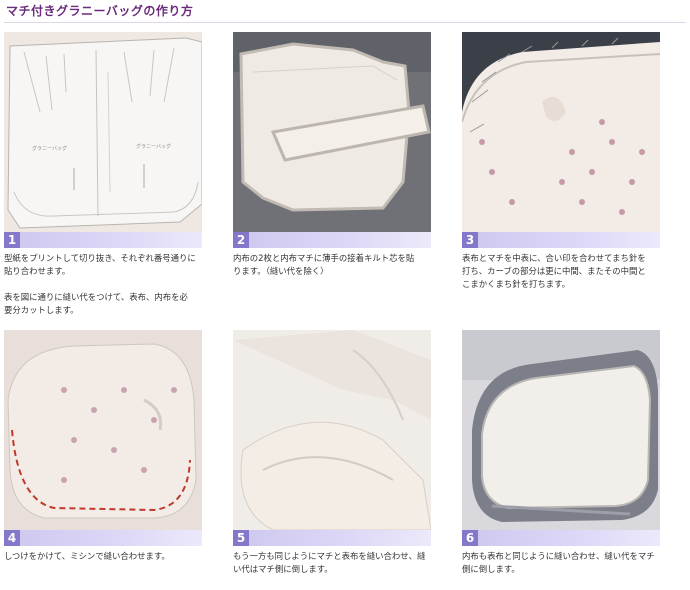  What do you see at coordinates (324, 264) in the screenshot?
I see `step-2-caption: 内布の2枚と内布マチに薄手の接着キルト芯を貼 ります。（縫い代を除く）` at bounding box center [324, 264].